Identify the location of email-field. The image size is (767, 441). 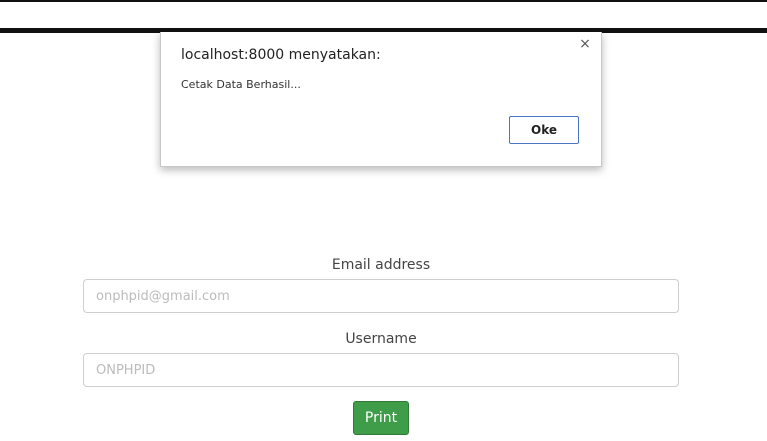
(381, 296).